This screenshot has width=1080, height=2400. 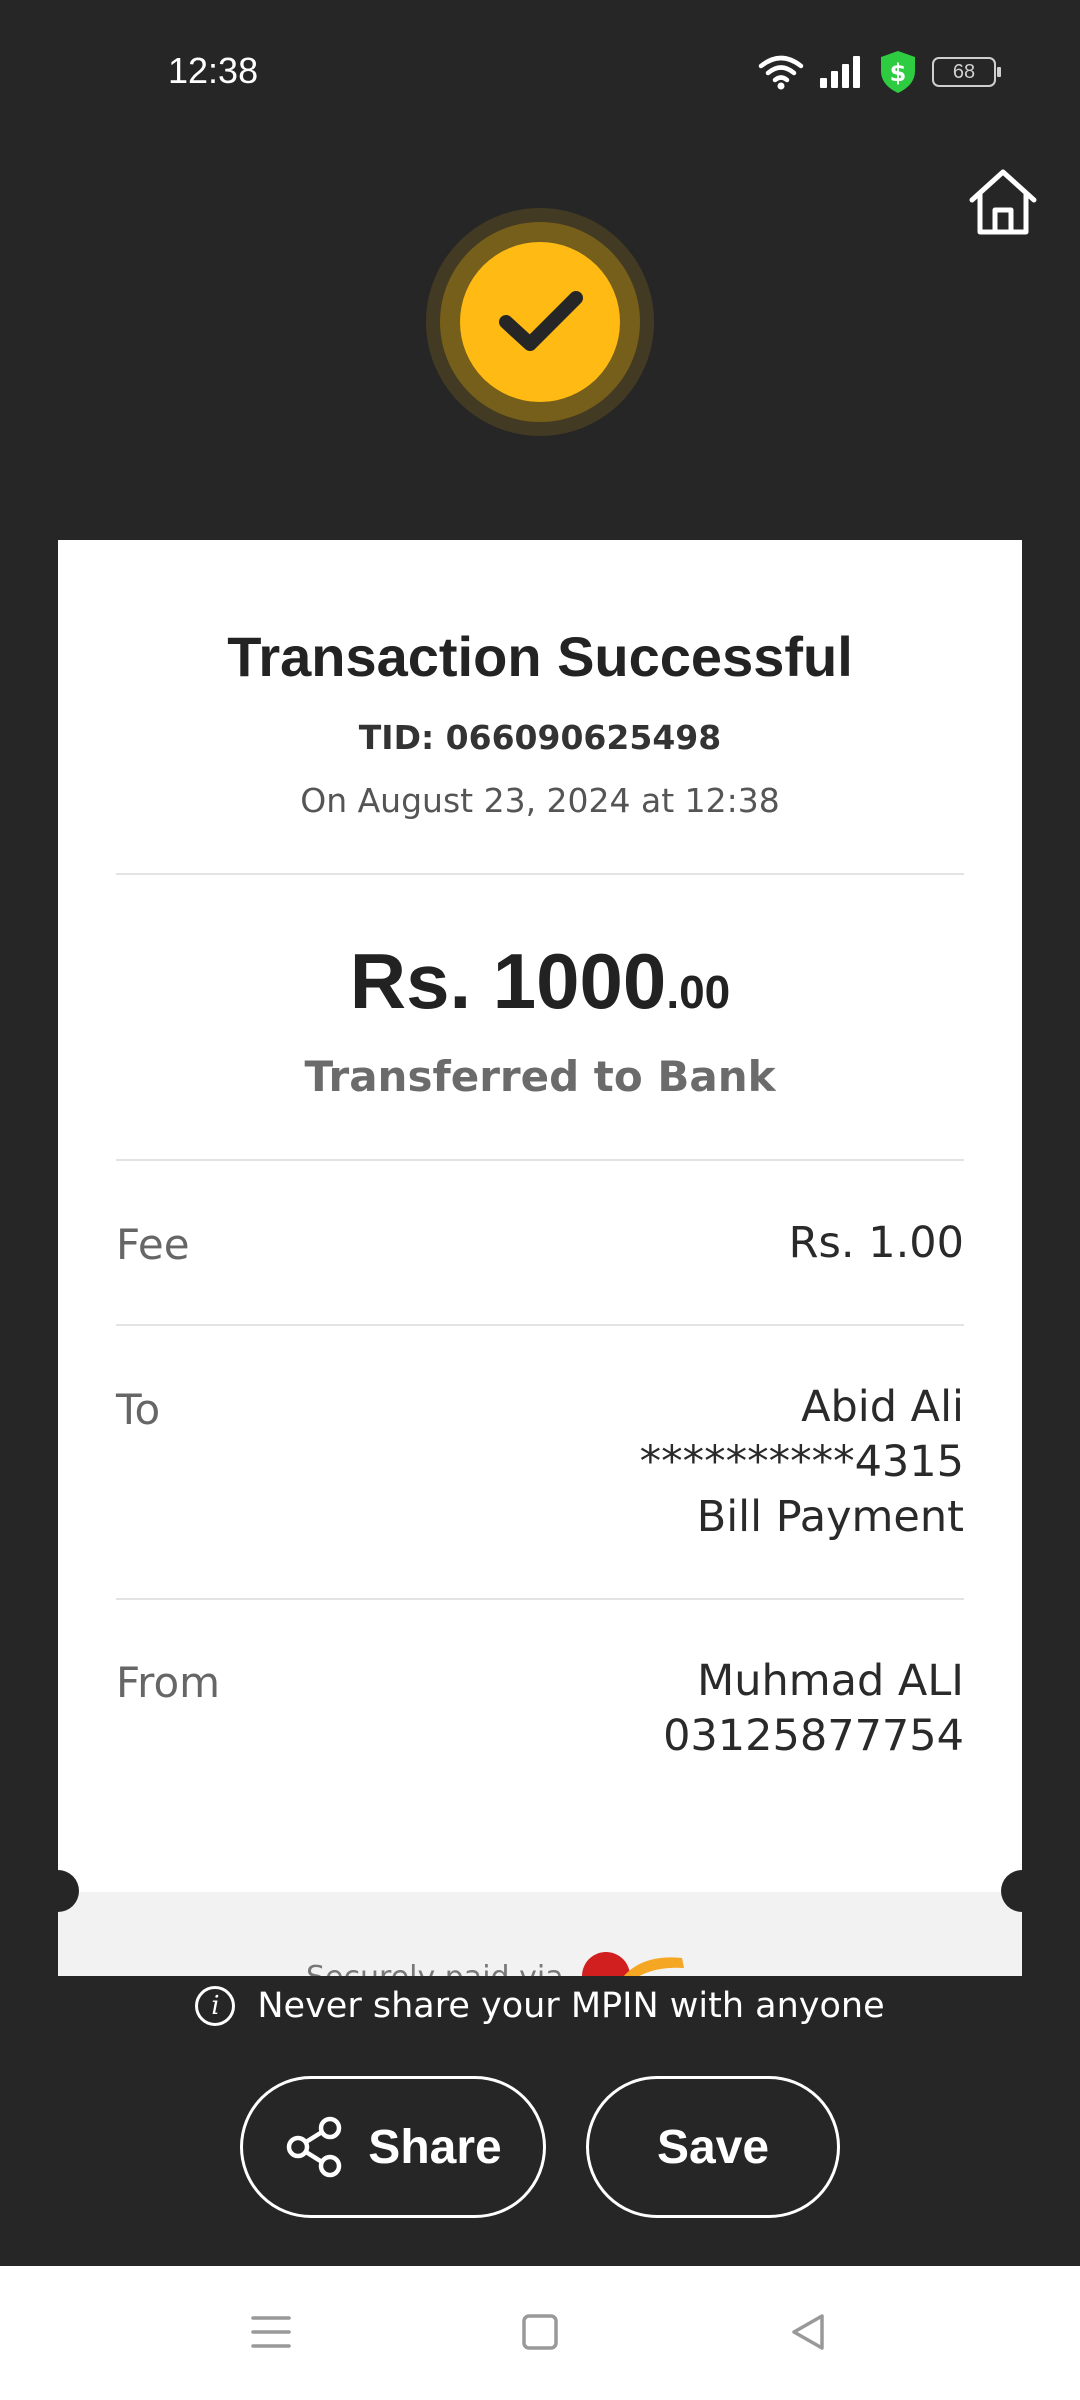 I want to click on transaction-amount: Rs. 1000.00, so click(x=540, y=981).